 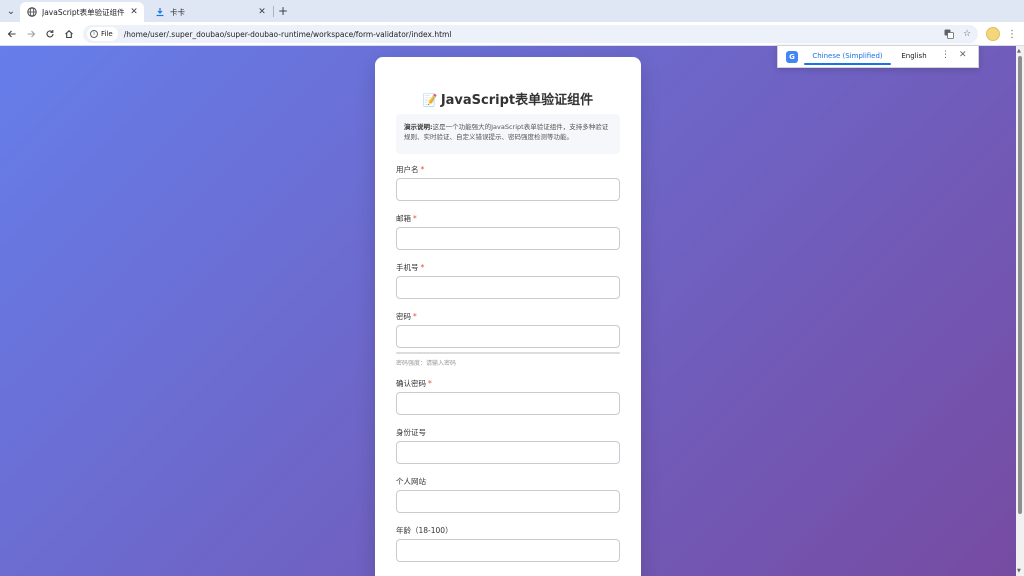 What do you see at coordinates (159, 12) in the screenshot?
I see `download-icon` at bounding box center [159, 12].